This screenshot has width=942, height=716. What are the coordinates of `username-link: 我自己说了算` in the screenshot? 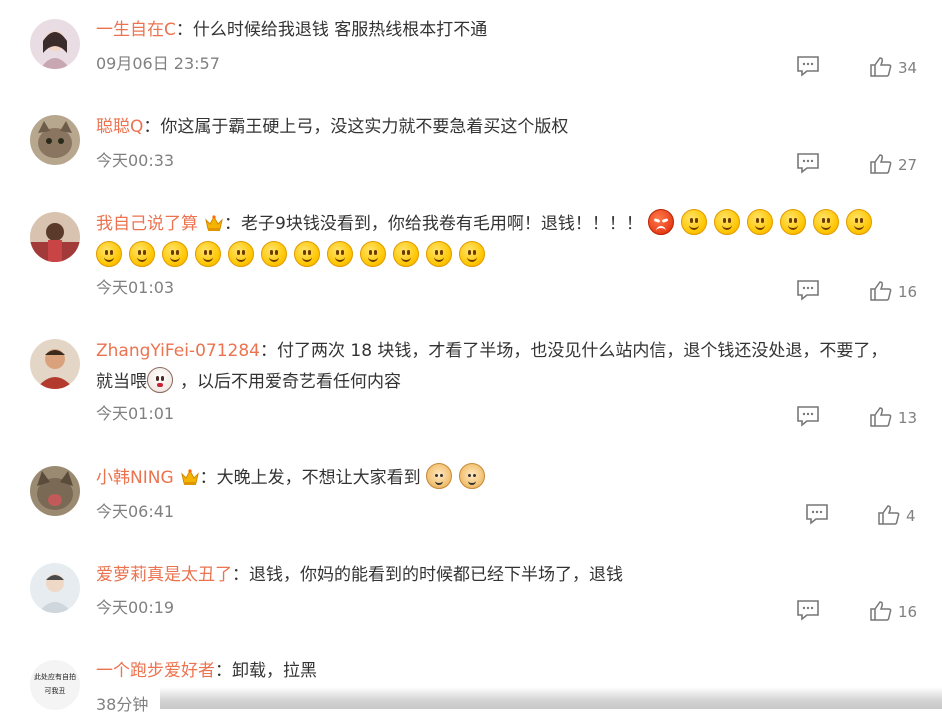 It's located at (147, 224).